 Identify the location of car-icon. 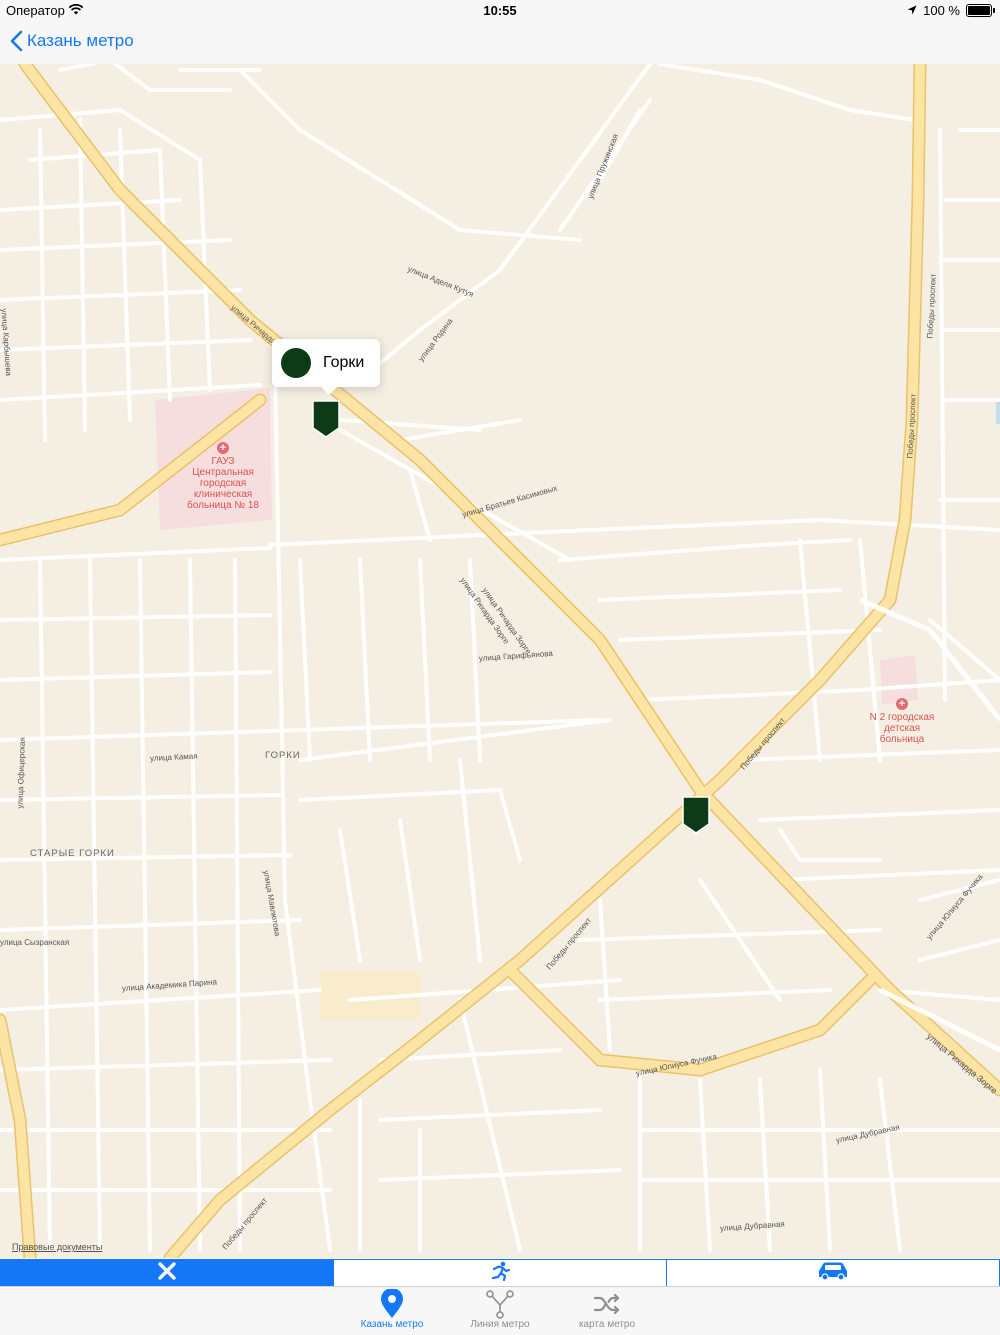
(833, 1273).